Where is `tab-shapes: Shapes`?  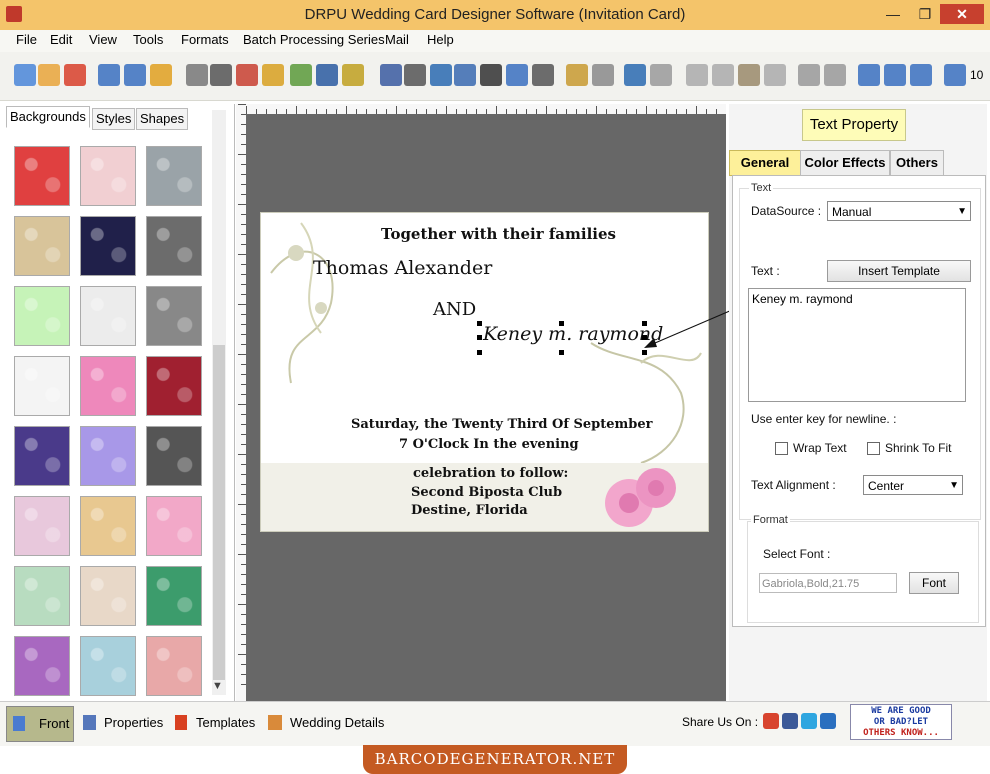
tab-shapes: Shapes is located at coordinates (162, 119).